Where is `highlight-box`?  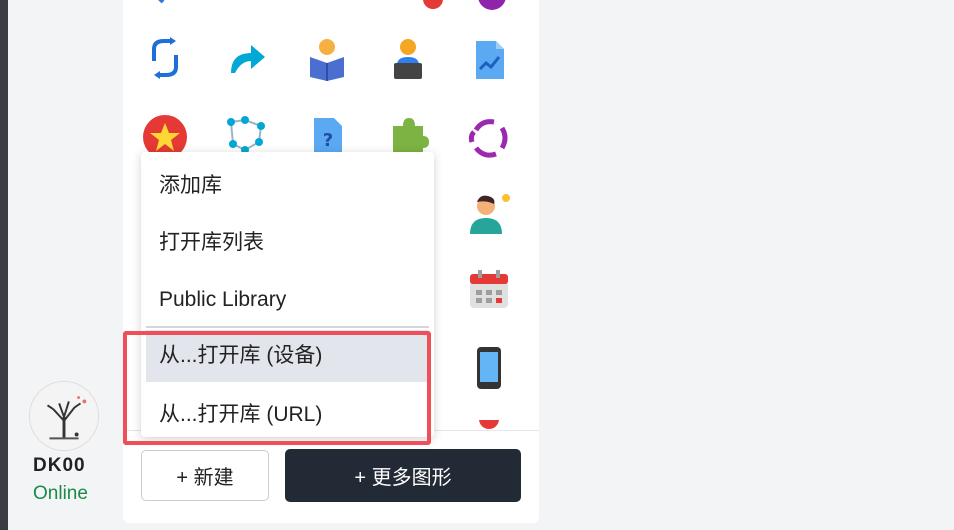 highlight-box is located at coordinates (277, 388).